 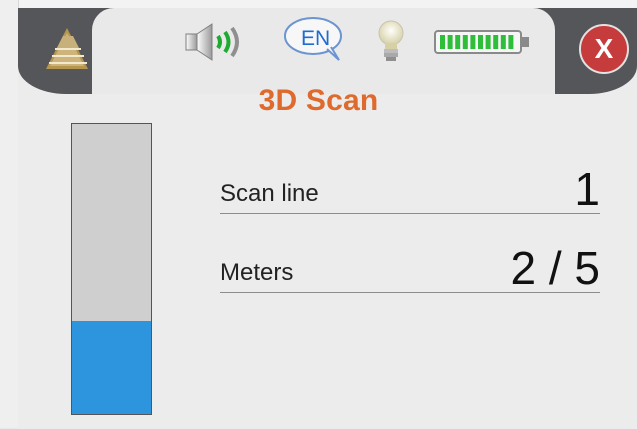 I want to click on language-label: EN, so click(x=316, y=38).